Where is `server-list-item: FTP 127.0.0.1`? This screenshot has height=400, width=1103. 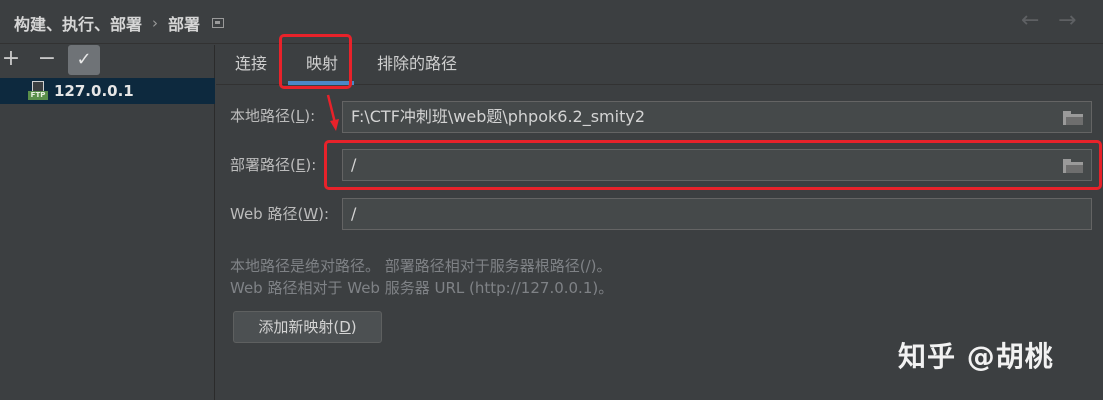
server-list-item: FTP 127.0.0.1 is located at coordinates (107, 91).